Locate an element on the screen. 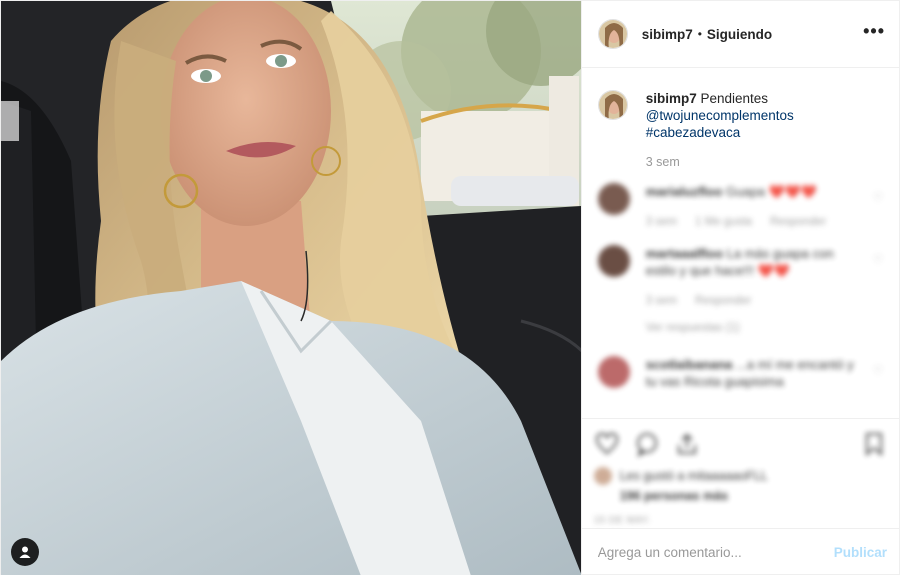 The width and height of the screenshot is (900, 575). publish-button: Publicar is located at coordinates (860, 552).